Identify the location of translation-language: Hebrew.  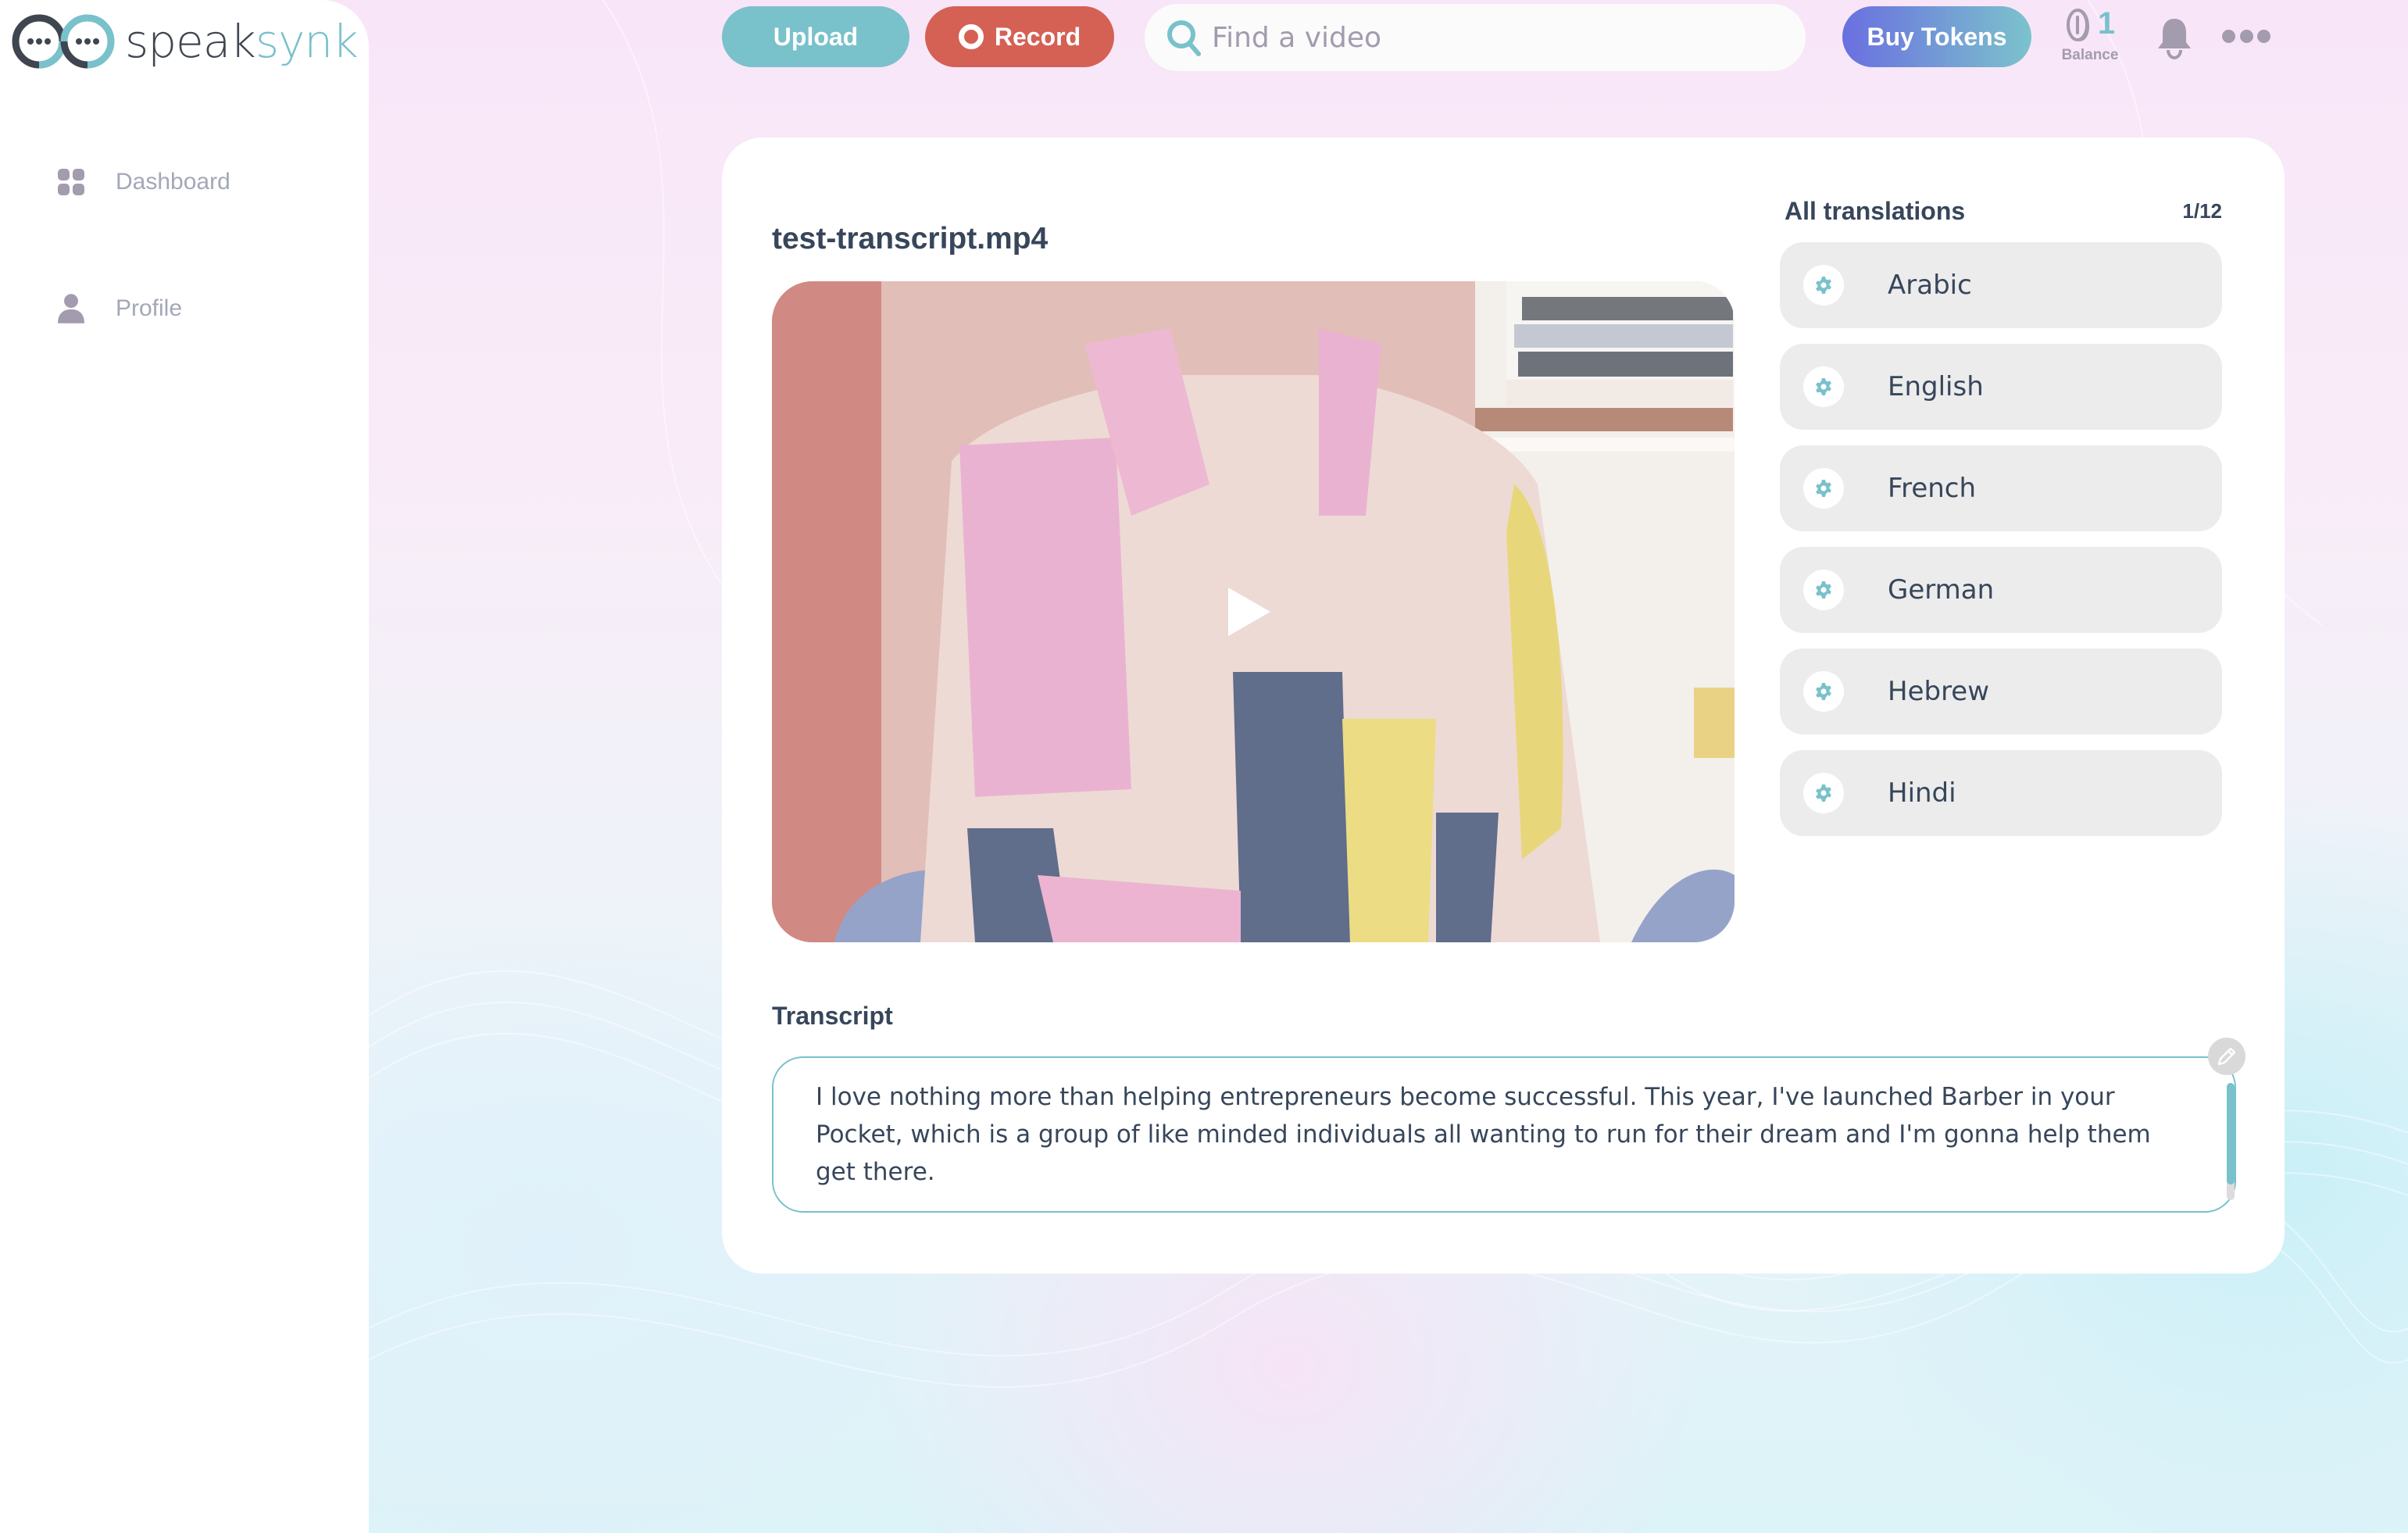
(1939, 692).